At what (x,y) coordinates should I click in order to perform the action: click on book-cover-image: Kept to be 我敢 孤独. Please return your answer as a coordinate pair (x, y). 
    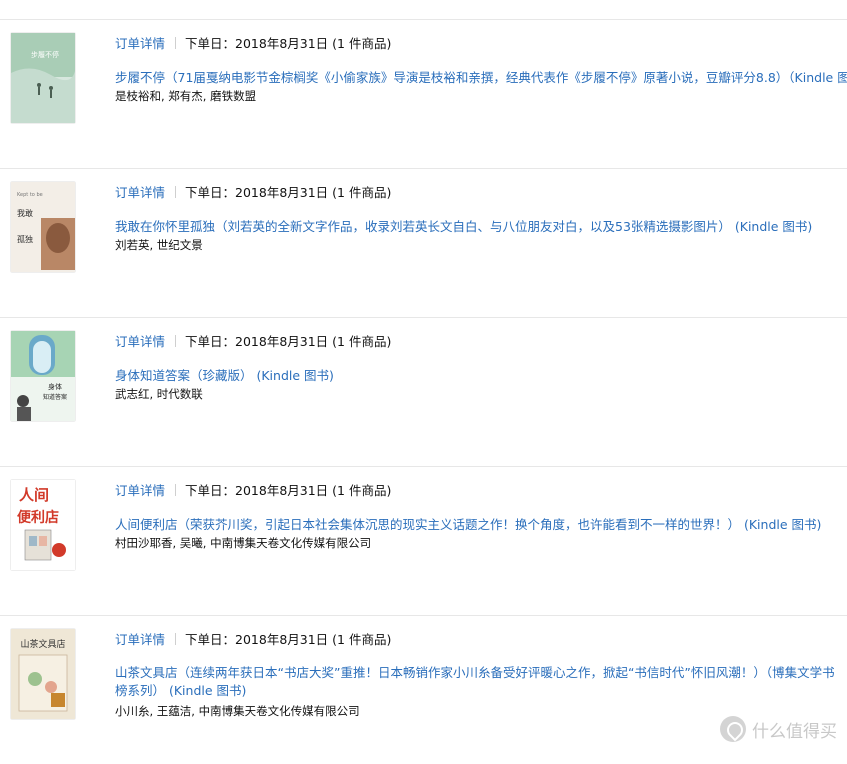
    Looking at the image, I should click on (43, 227).